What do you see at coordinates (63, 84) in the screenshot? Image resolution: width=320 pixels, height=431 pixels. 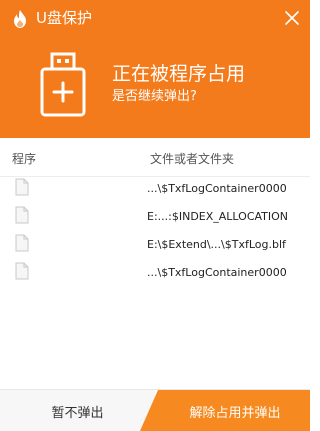 I see `usb-drive-plus-icon` at bounding box center [63, 84].